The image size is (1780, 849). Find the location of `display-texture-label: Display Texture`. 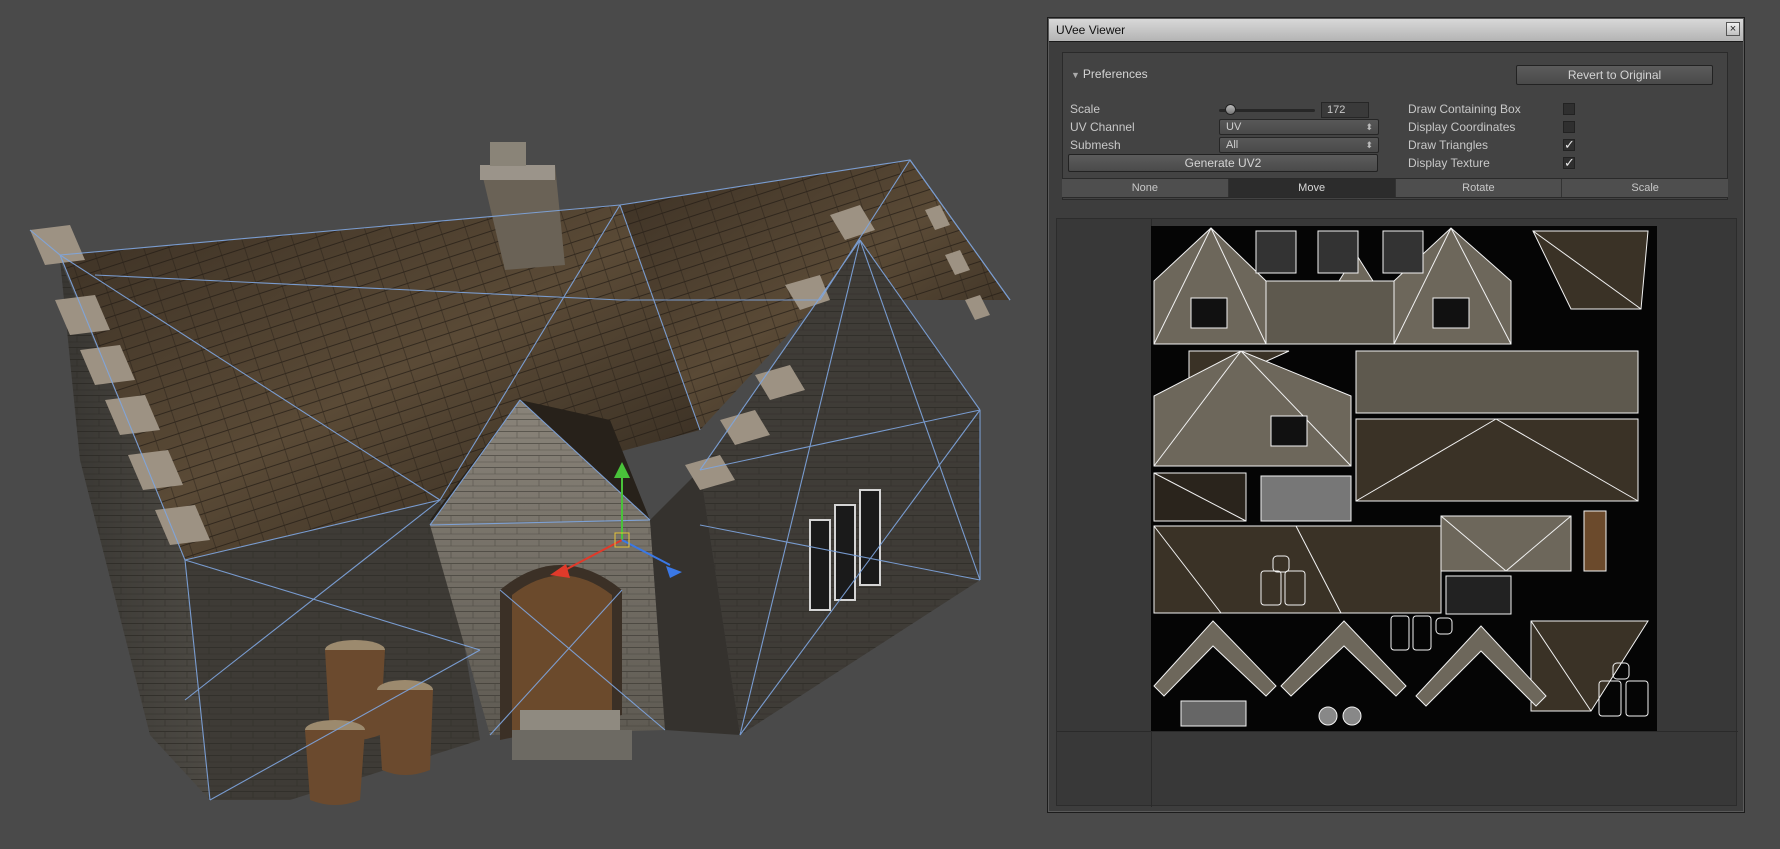

display-texture-label: Display Texture is located at coordinates (1449, 163).